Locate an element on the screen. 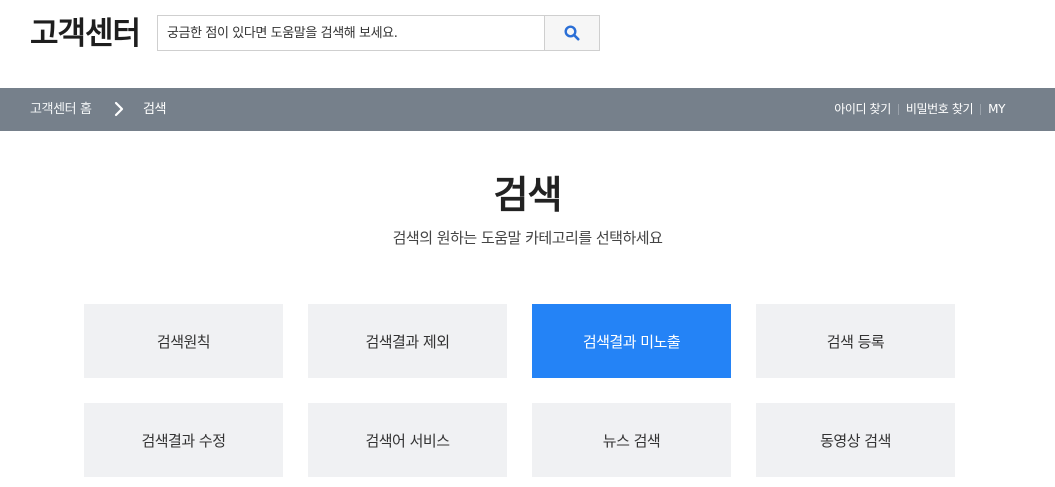  category-exclude-results: 검색결과 제외 is located at coordinates (407, 341).